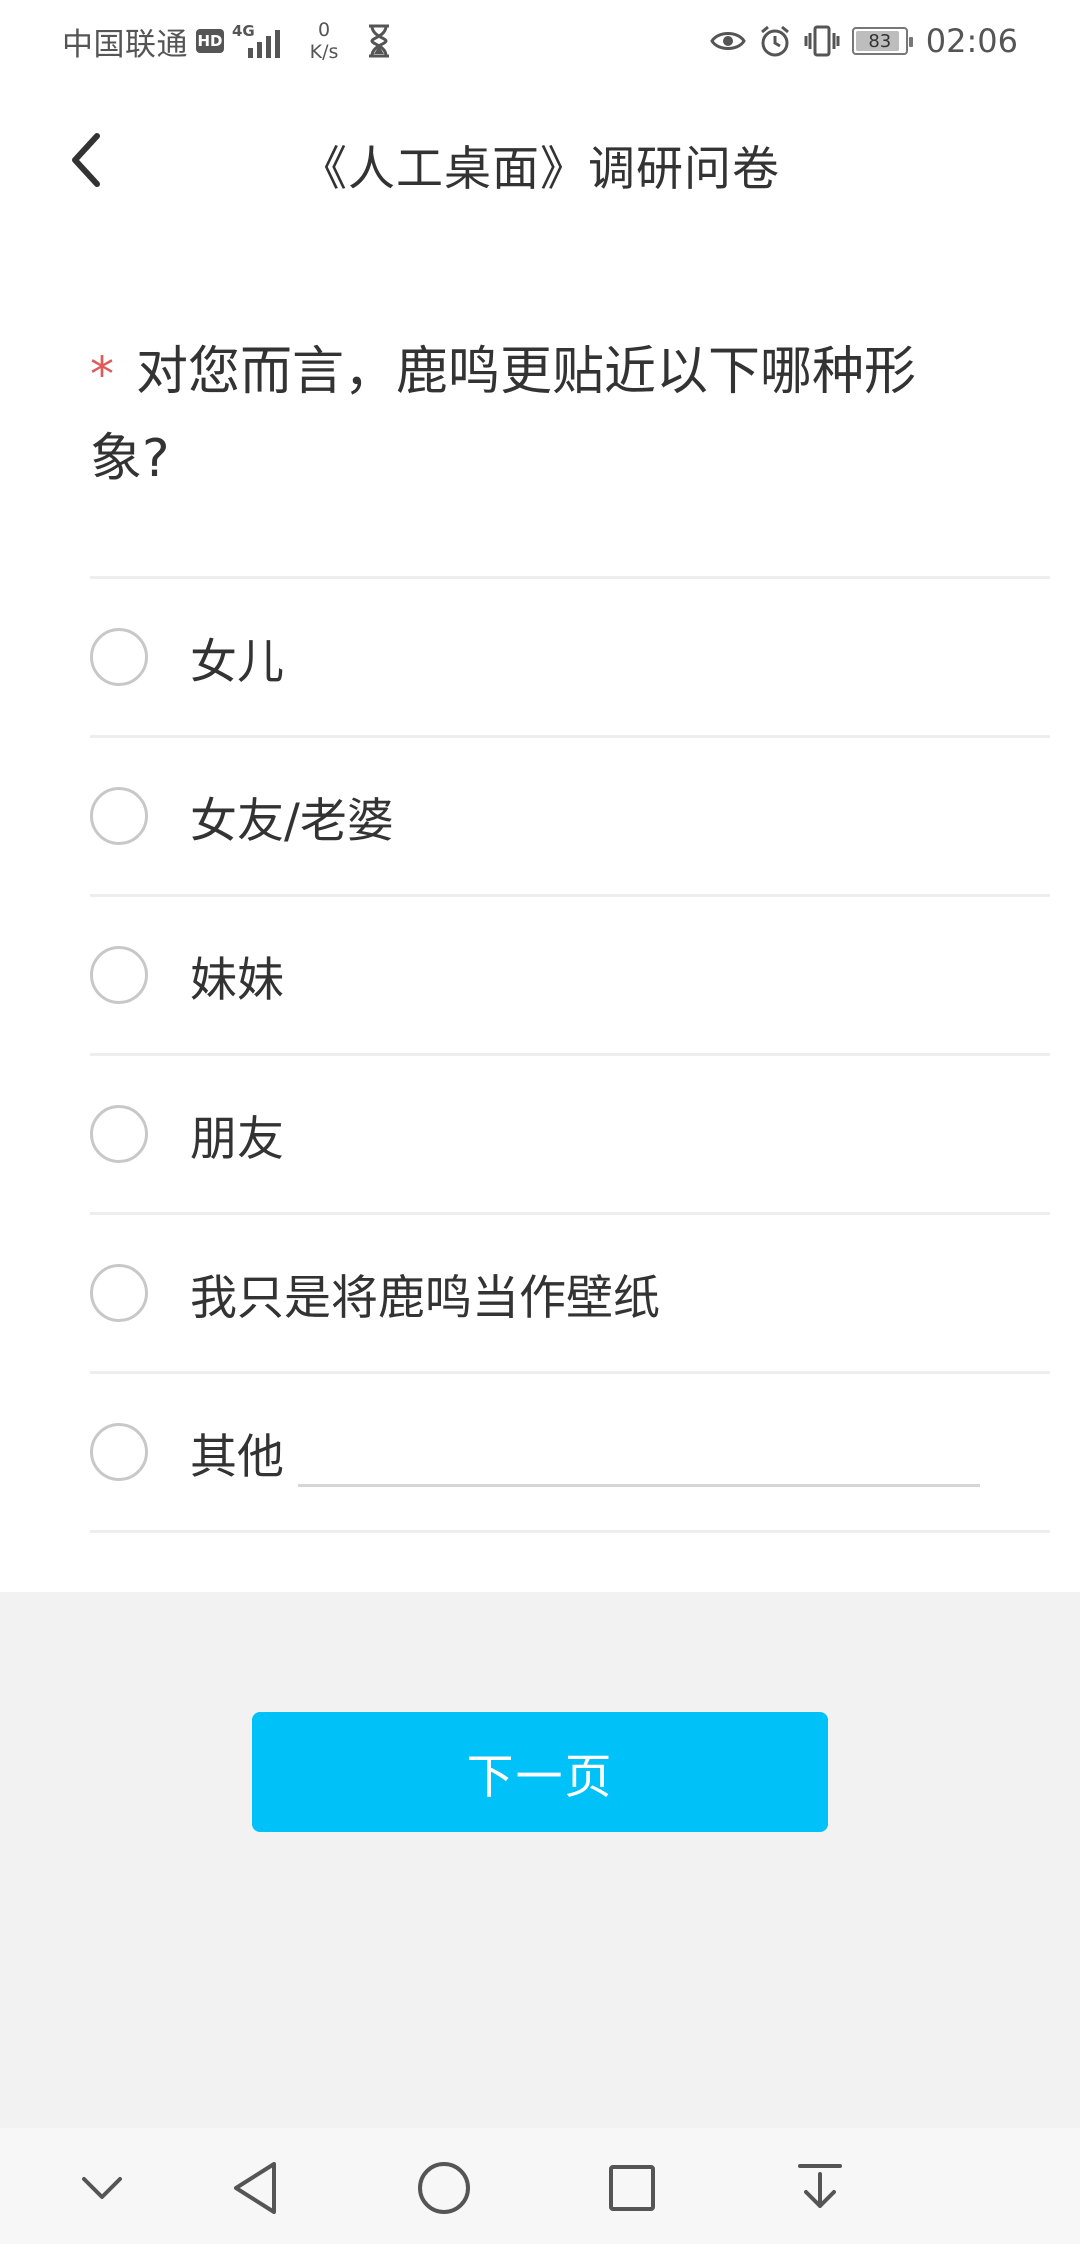  What do you see at coordinates (292, 821) in the screenshot?
I see `option-label: 女友/老婆` at bounding box center [292, 821].